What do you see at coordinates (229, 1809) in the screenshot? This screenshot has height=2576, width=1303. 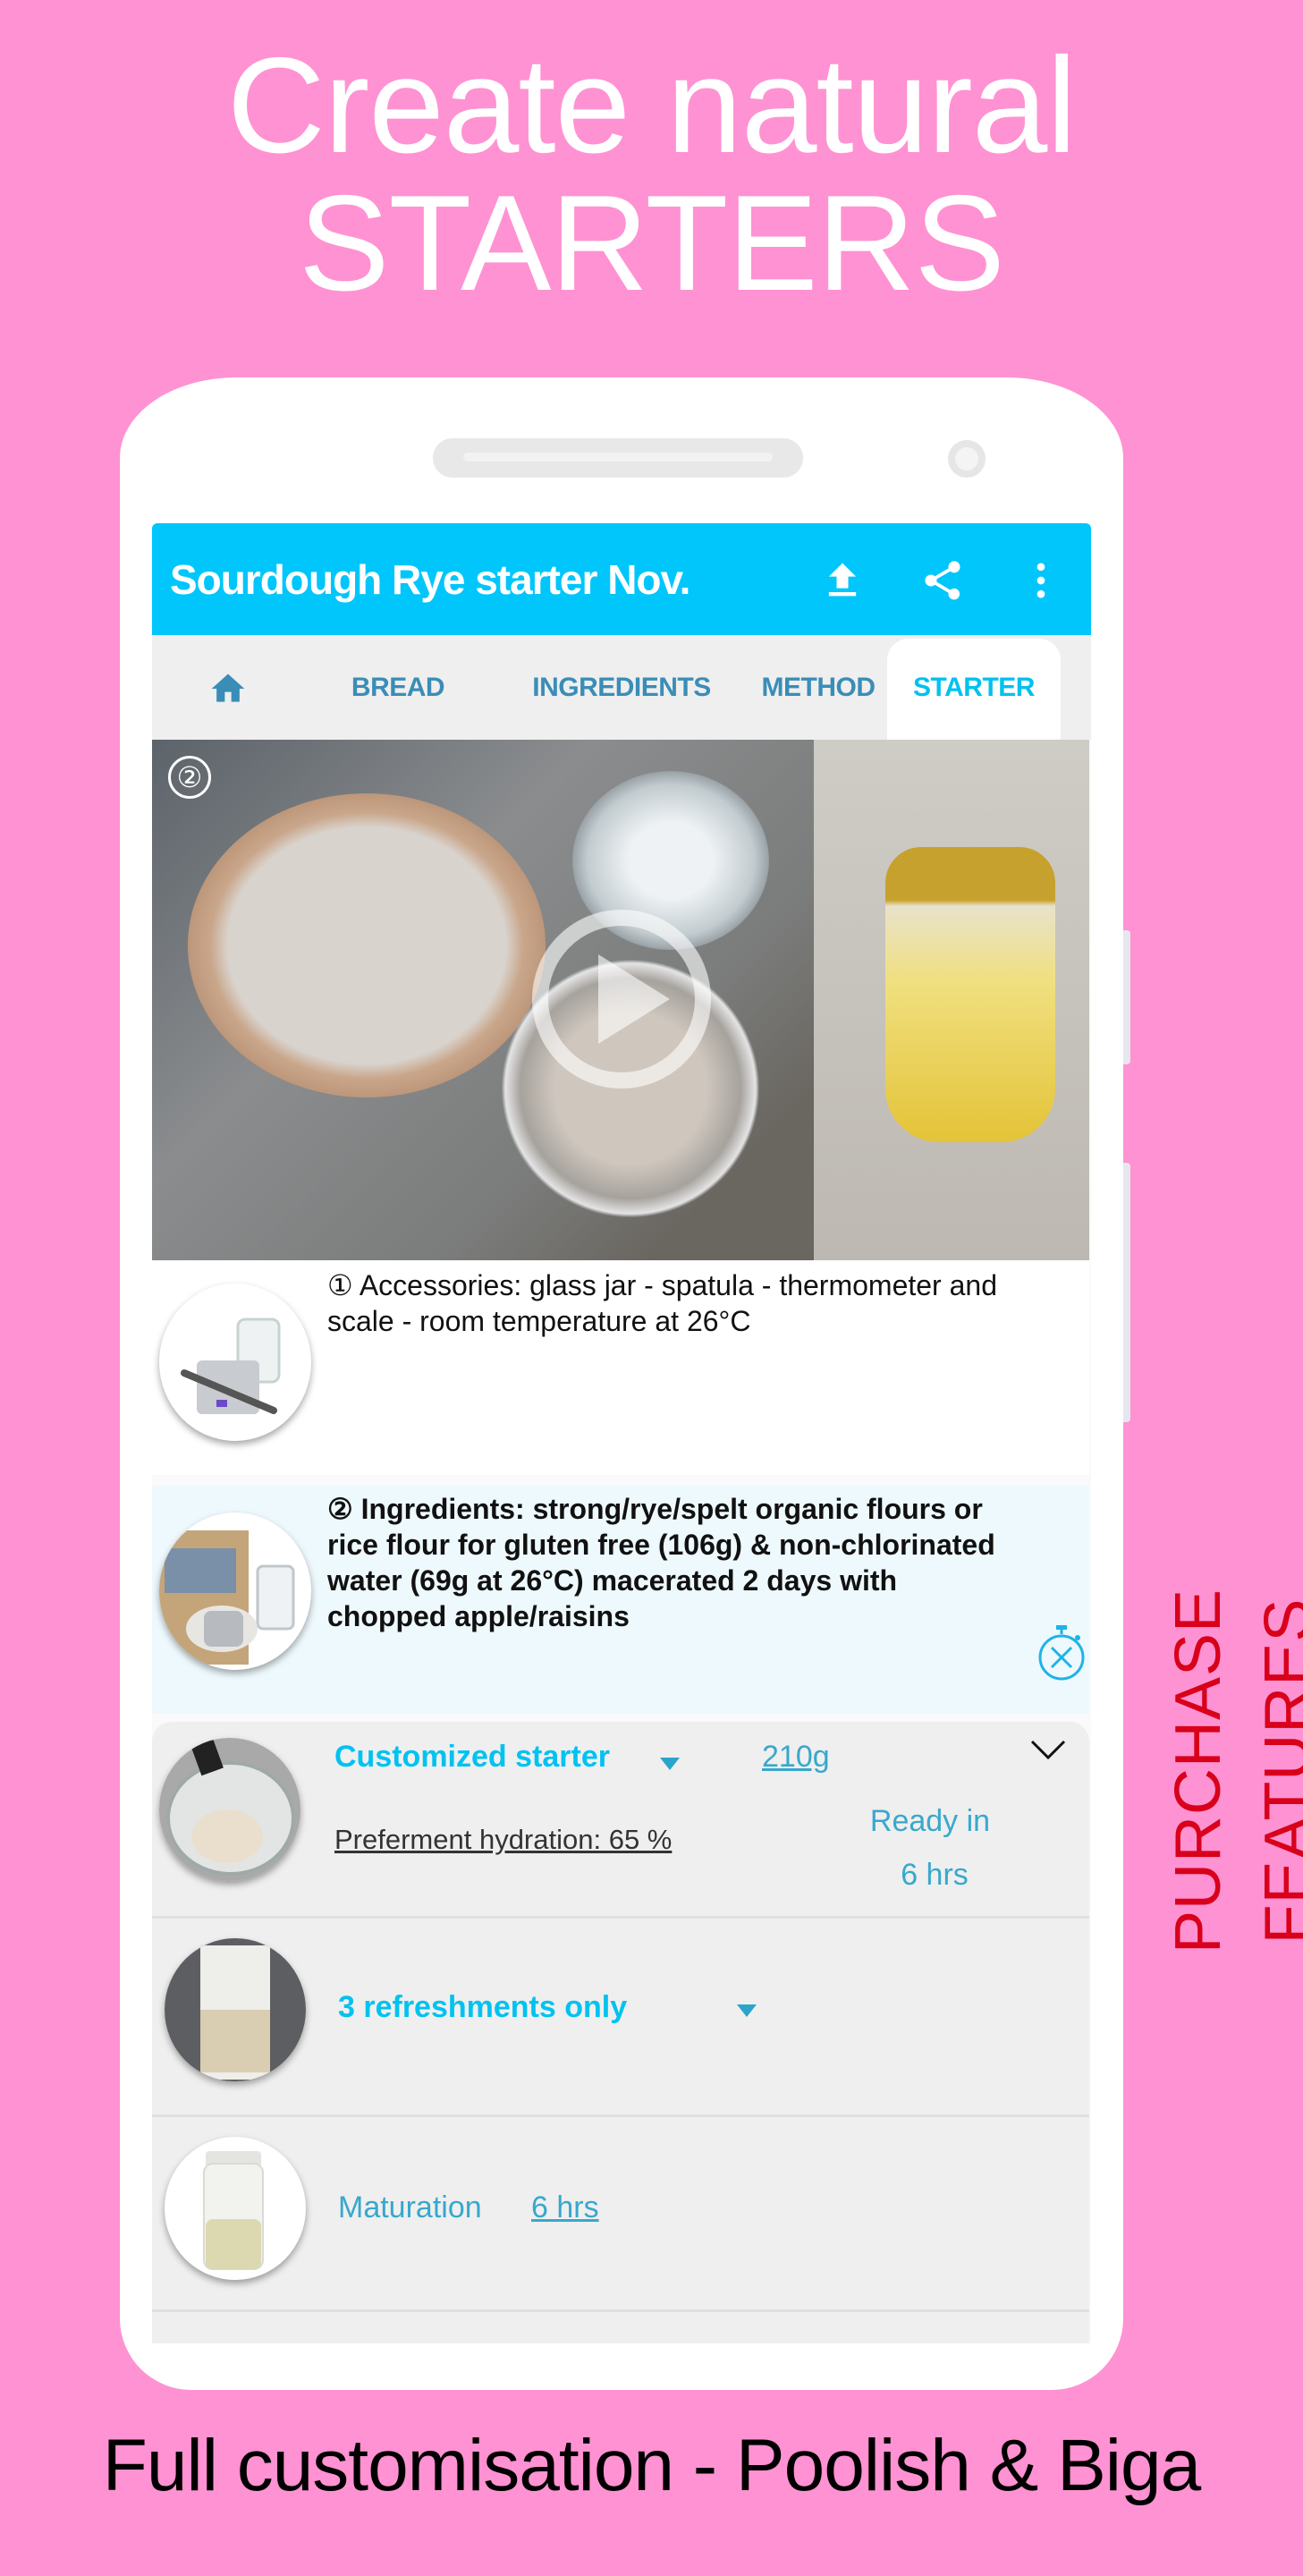 I see `starter-bowl-thumb` at bounding box center [229, 1809].